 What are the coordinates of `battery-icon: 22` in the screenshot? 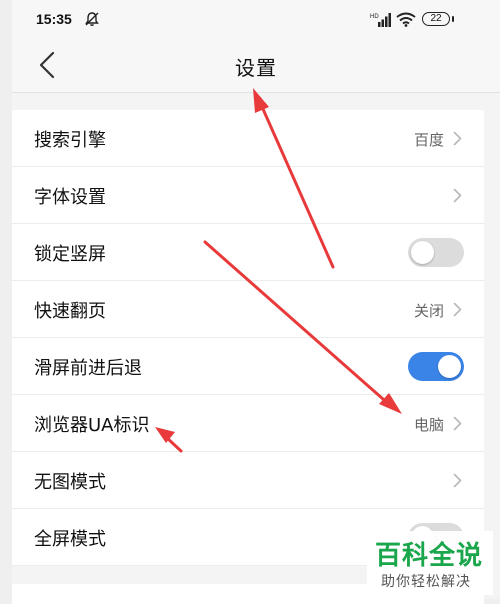 It's located at (436, 19).